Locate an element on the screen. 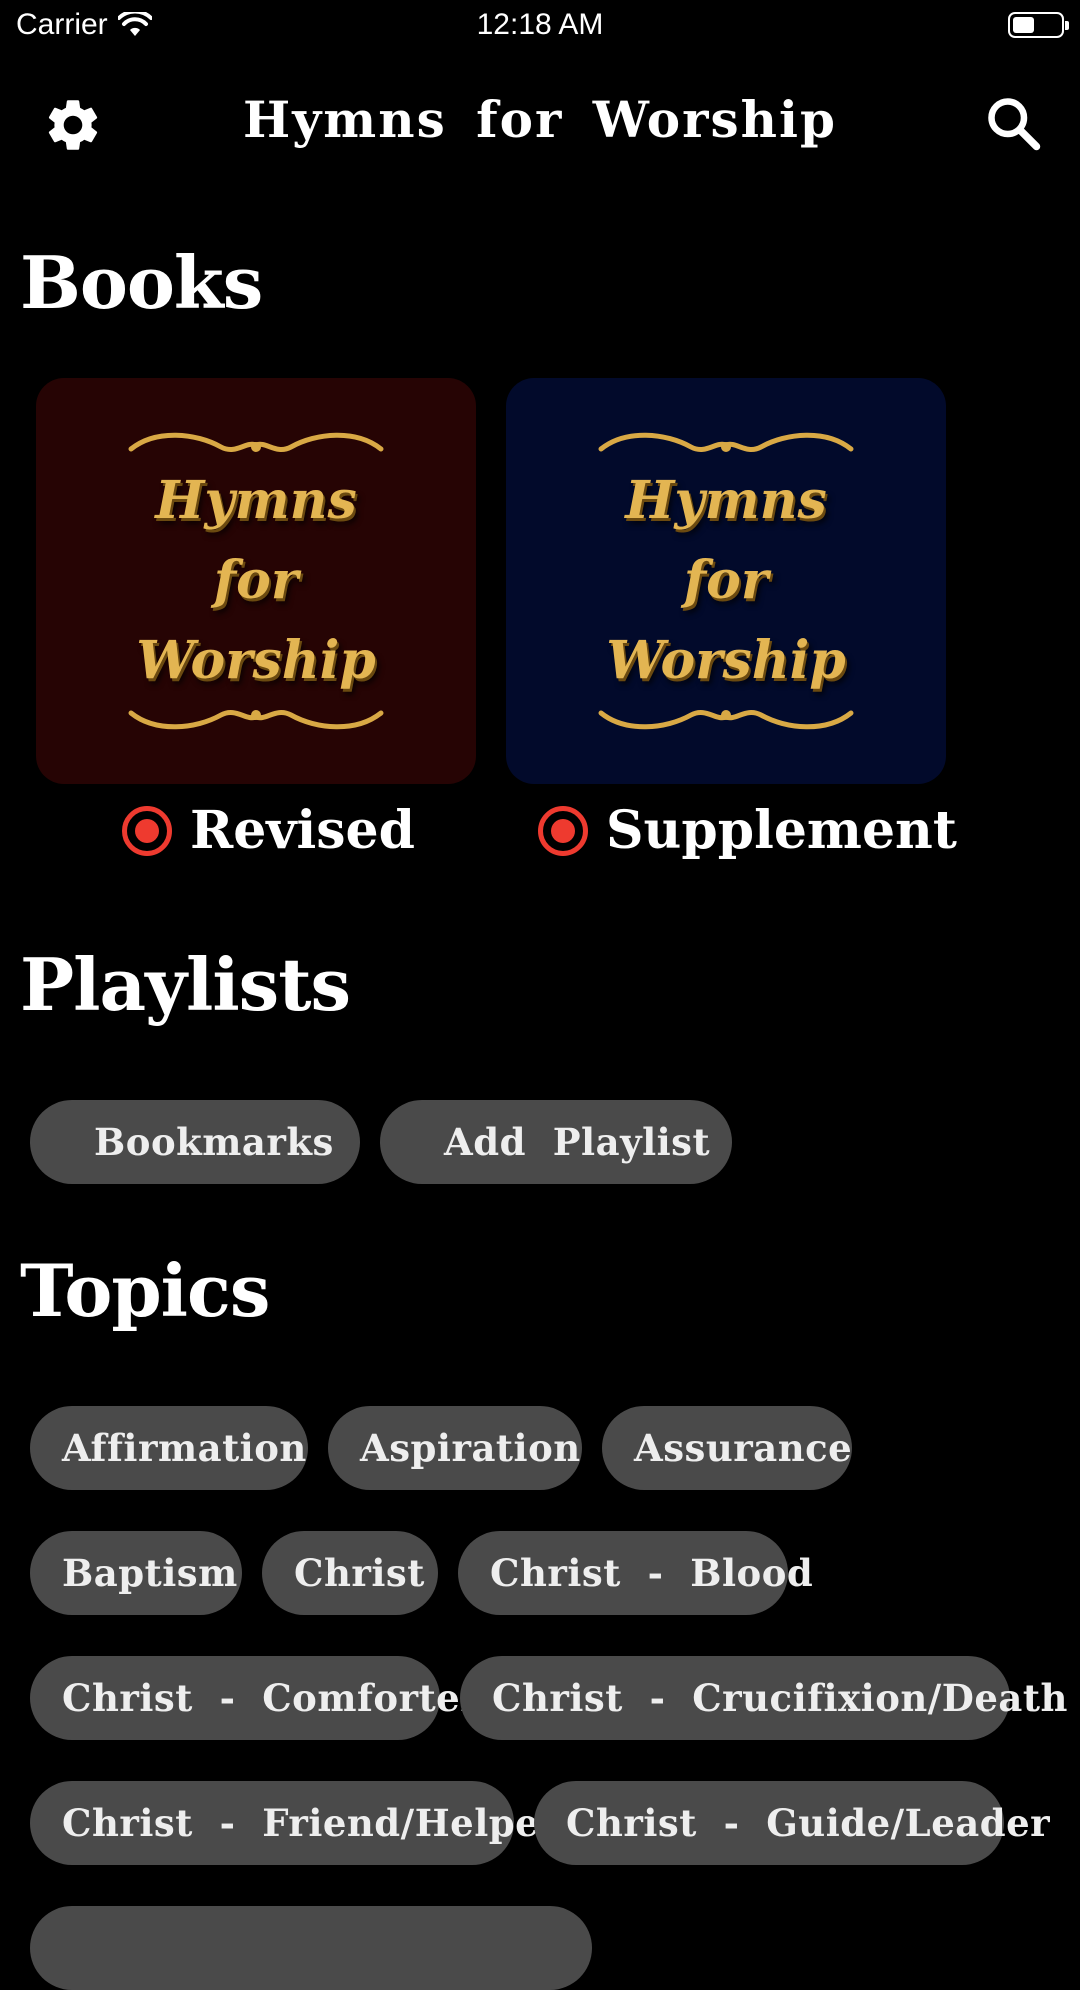  book-label-text: Revised is located at coordinates (302, 830).